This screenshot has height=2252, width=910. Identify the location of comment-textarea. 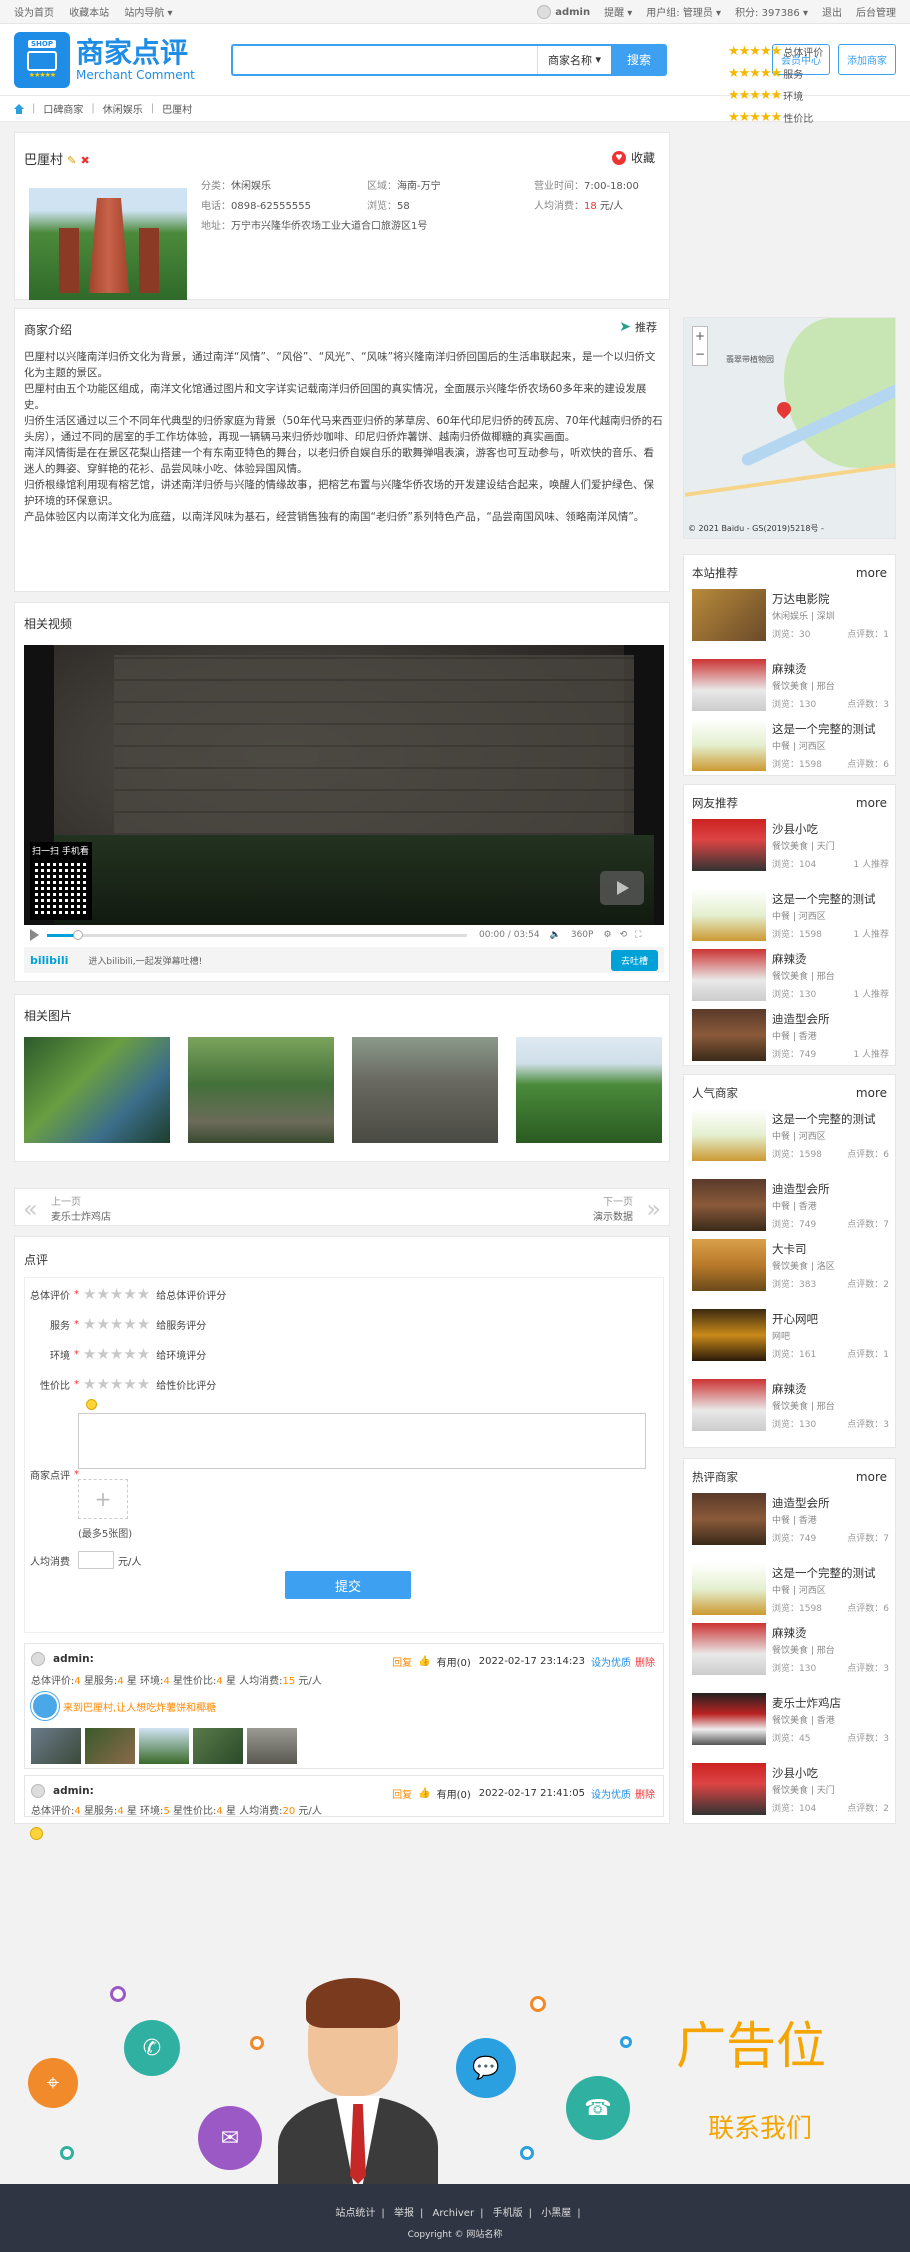
(362, 1441).